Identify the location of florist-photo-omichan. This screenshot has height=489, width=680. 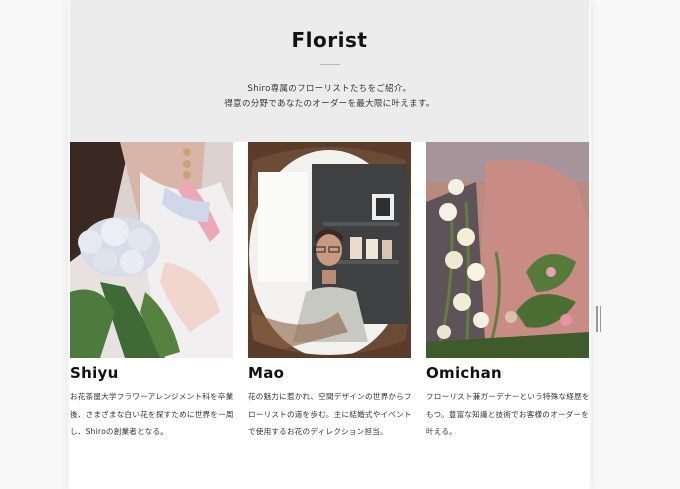
(507, 250).